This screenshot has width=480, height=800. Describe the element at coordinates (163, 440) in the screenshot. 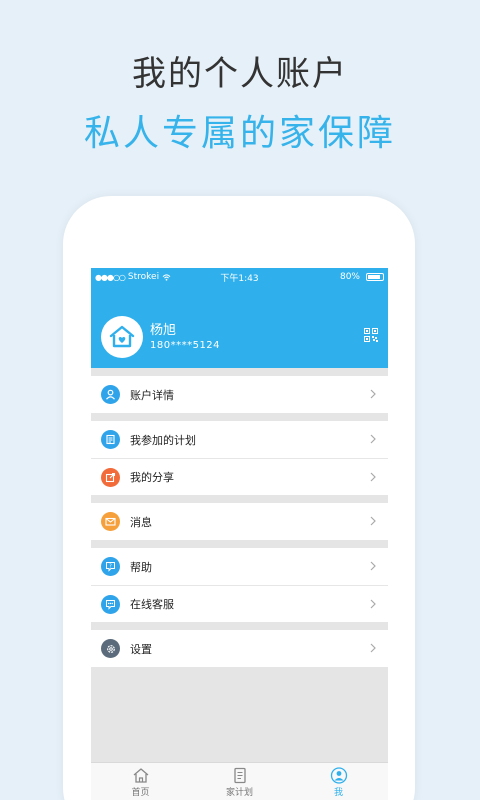

I see `menu-label: 我参加的计划` at that location.